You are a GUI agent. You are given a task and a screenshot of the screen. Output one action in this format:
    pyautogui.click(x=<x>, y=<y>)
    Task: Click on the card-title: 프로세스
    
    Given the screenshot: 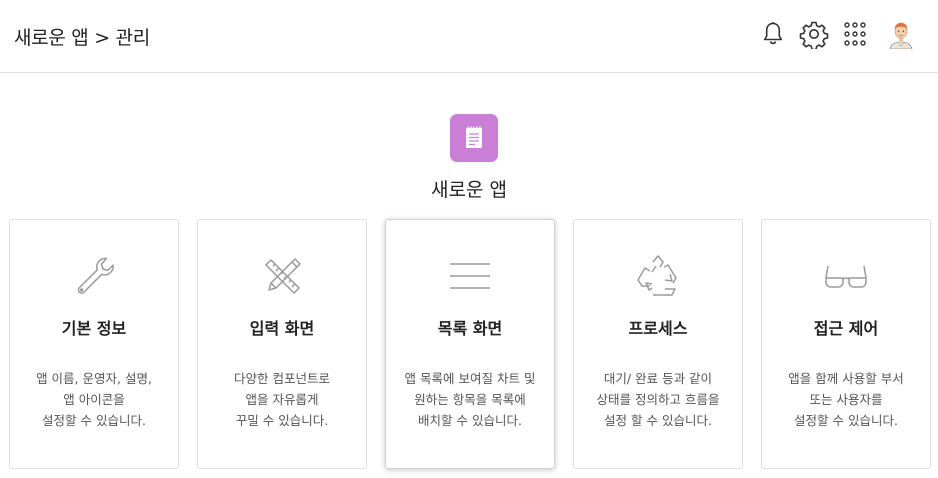 What is the action you would take?
    pyautogui.click(x=658, y=328)
    